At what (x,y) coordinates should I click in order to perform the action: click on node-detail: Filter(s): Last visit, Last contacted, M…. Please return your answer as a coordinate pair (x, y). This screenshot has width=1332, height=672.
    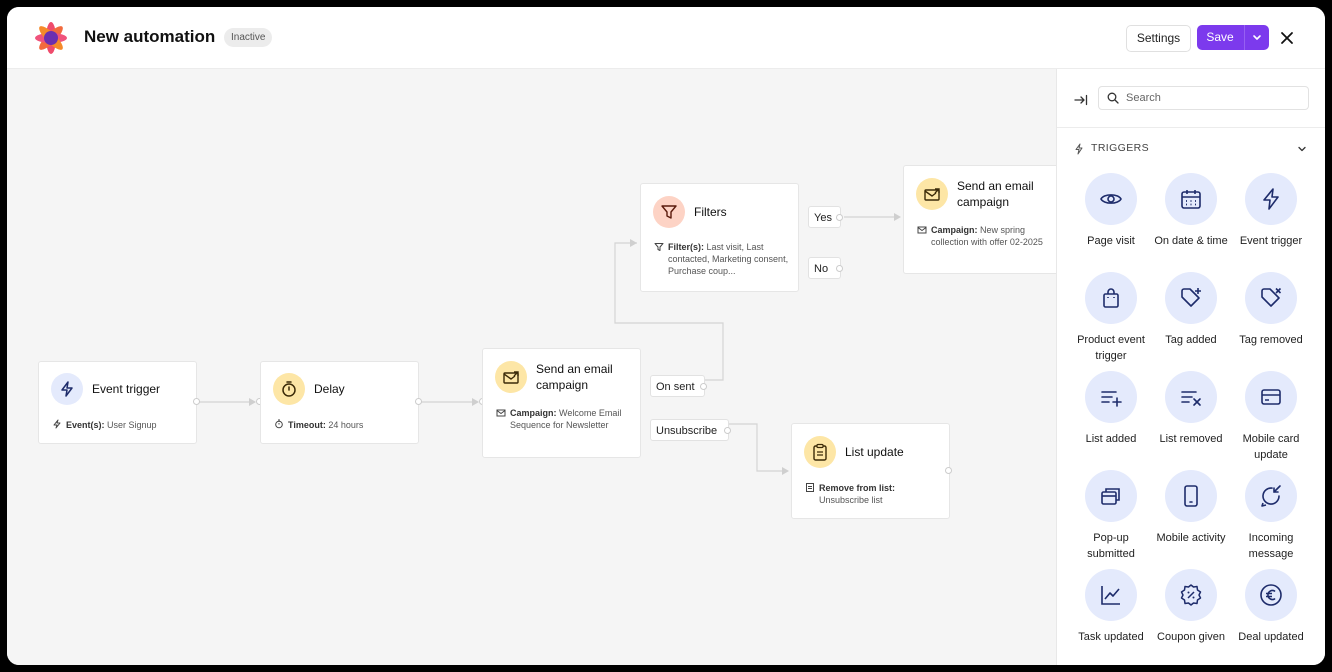
    Looking at the image, I should click on (728, 259).